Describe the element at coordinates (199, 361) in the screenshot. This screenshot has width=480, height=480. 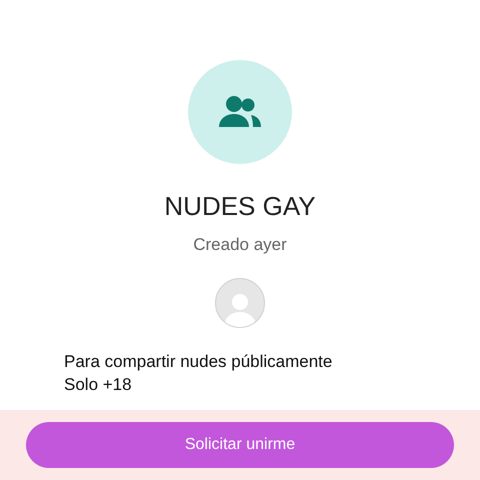
I see `description-line: Para compartir nudes públicamente` at that location.